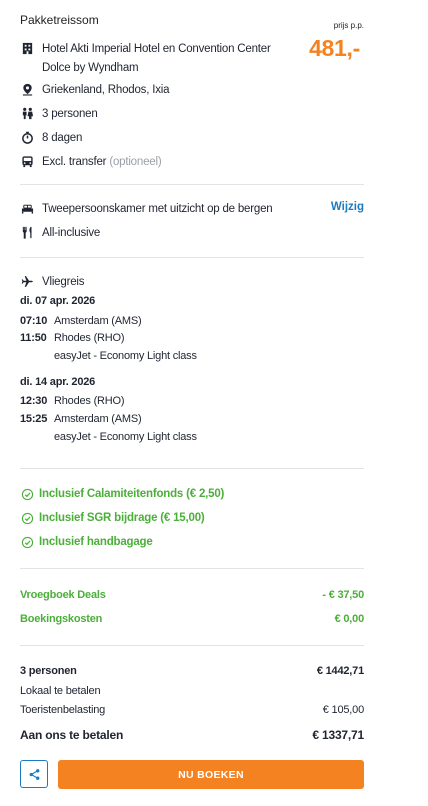 Image resolution: width=428 pixels, height=806 pixels. I want to click on board-row: All-inclusive, so click(60, 233).